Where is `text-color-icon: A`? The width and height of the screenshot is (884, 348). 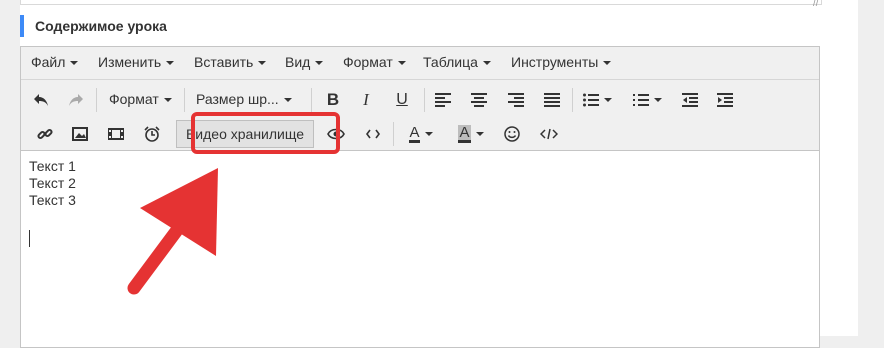 text-color-icon: A is located at coordinates (421, 134).